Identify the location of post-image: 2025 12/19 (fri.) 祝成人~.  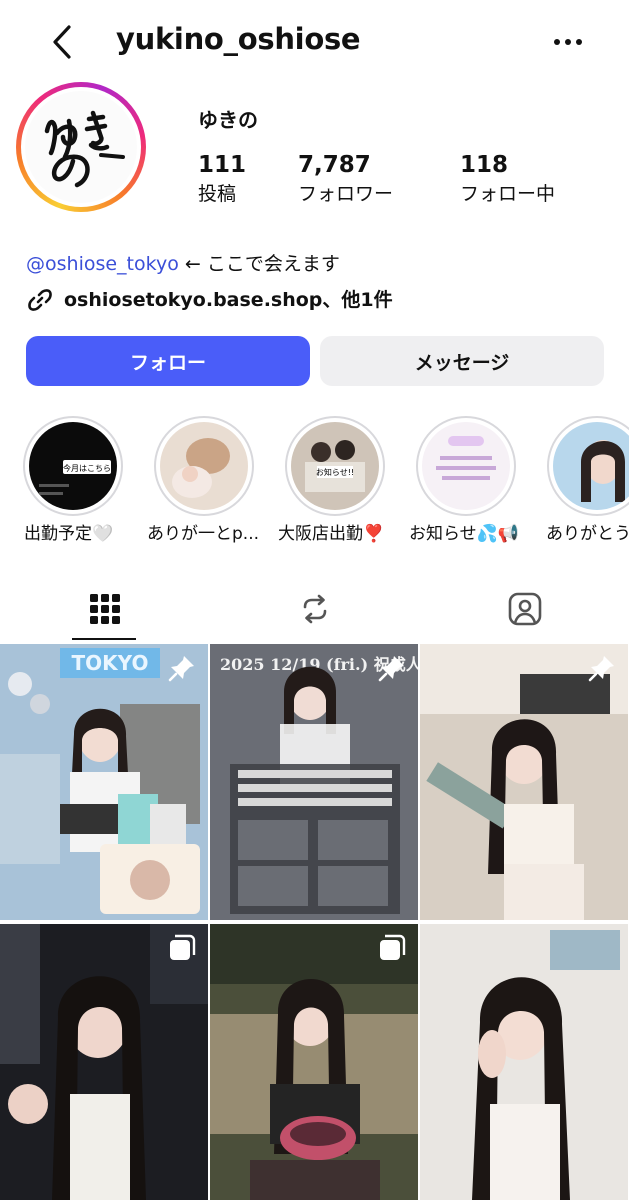
(314, 782).